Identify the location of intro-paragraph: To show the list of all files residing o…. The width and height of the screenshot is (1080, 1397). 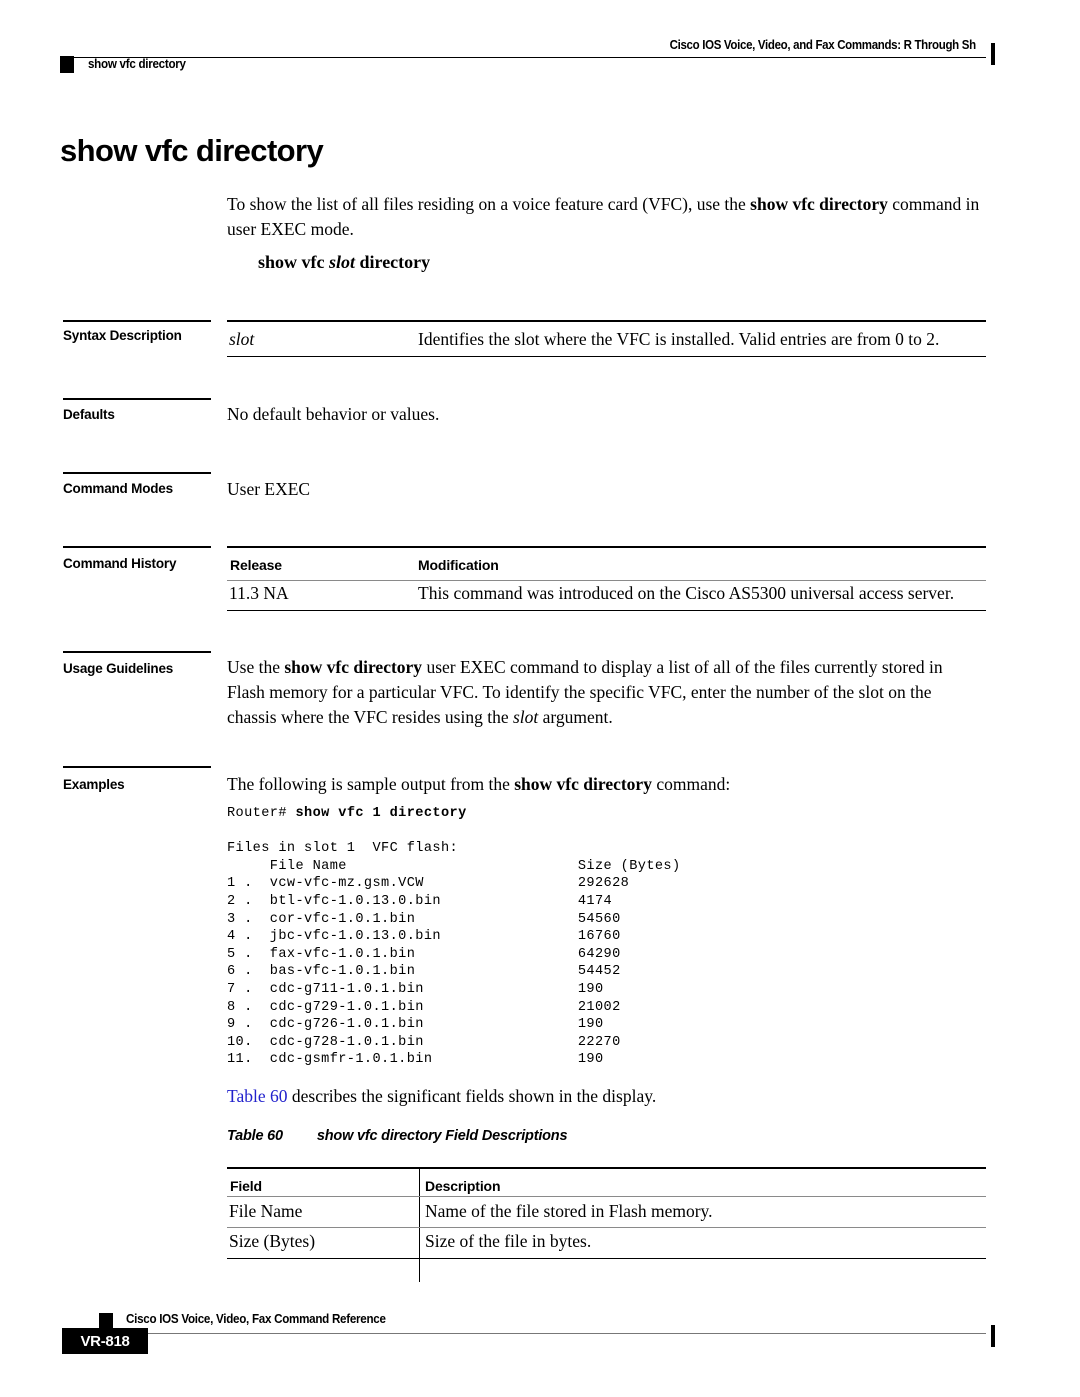
(607, 217).